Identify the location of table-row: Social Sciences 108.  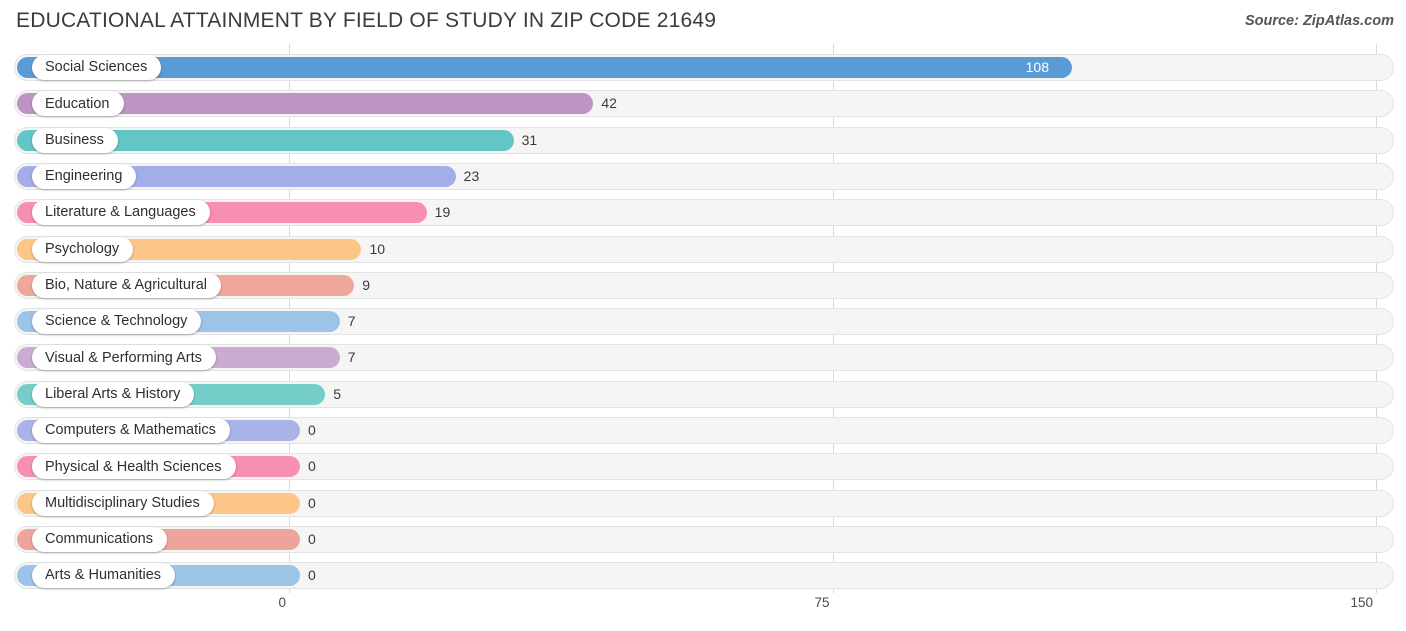
(704, 67).